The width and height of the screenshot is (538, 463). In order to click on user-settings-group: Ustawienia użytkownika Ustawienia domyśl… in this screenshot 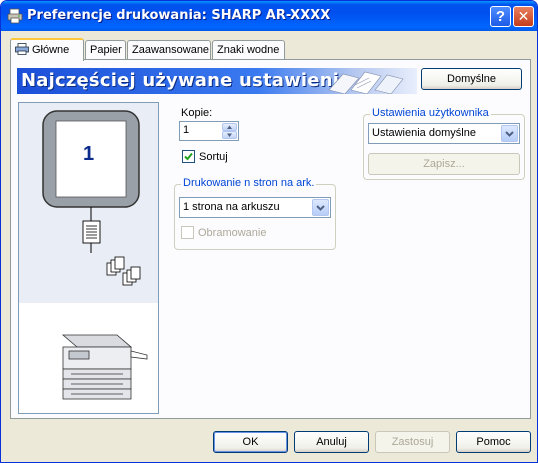, I will do `click(444, 143)`.